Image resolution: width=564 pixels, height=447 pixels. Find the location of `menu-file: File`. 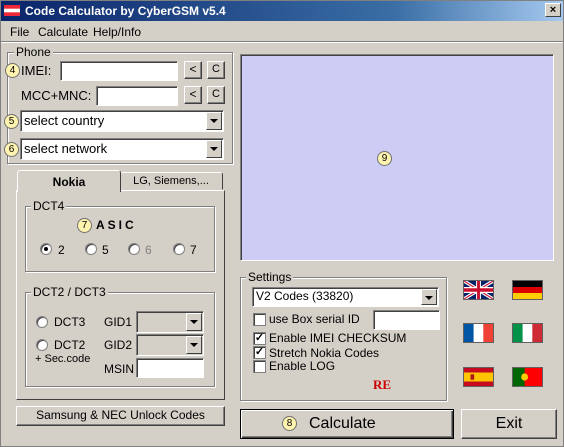

menu-file: File is located at coordinates (19, 32).